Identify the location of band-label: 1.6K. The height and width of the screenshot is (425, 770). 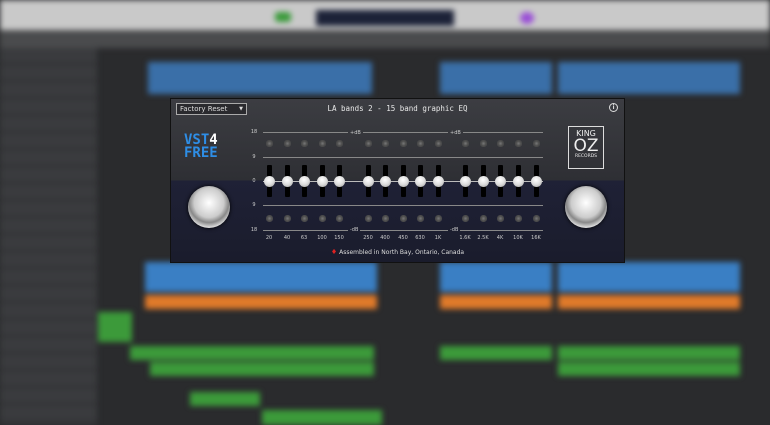
(465, 238).